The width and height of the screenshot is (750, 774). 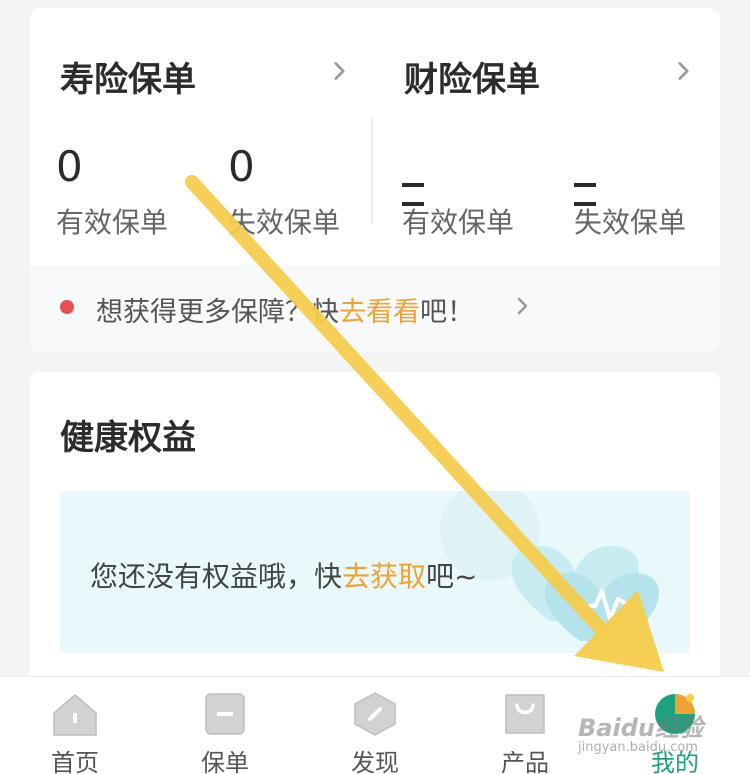 What do you see at coordinates (630, 221) in the screenshot?
I see `property-invalid-label: 失效保单` at bounding box center [630, 221].